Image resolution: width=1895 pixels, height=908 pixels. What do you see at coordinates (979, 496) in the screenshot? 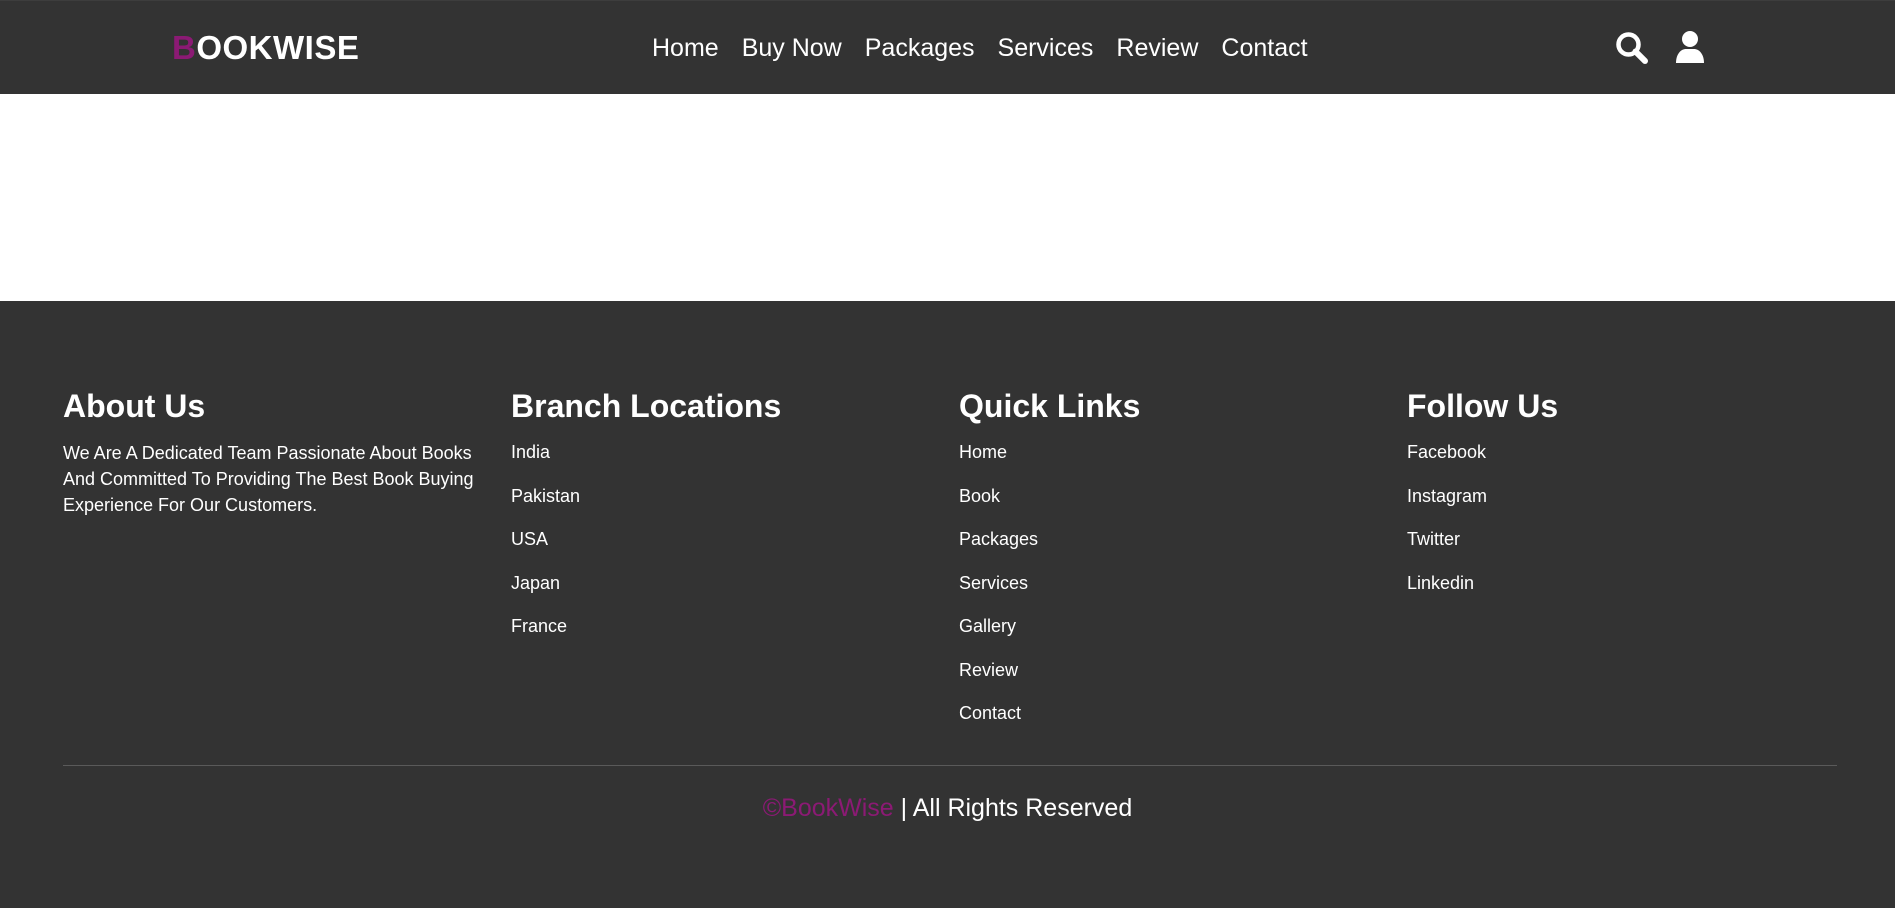
I see `quick-link-book: Book` at bounding box center [979, 496].